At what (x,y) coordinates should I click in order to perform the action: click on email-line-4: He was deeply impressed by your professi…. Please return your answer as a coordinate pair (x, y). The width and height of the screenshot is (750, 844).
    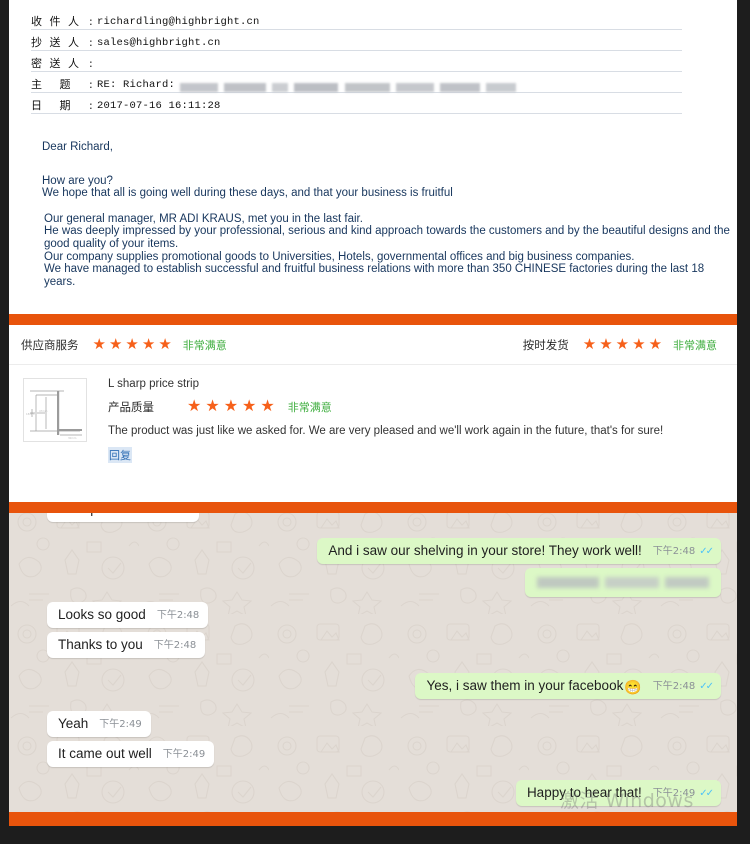
    Looking at the image, I should click on (387, 237).